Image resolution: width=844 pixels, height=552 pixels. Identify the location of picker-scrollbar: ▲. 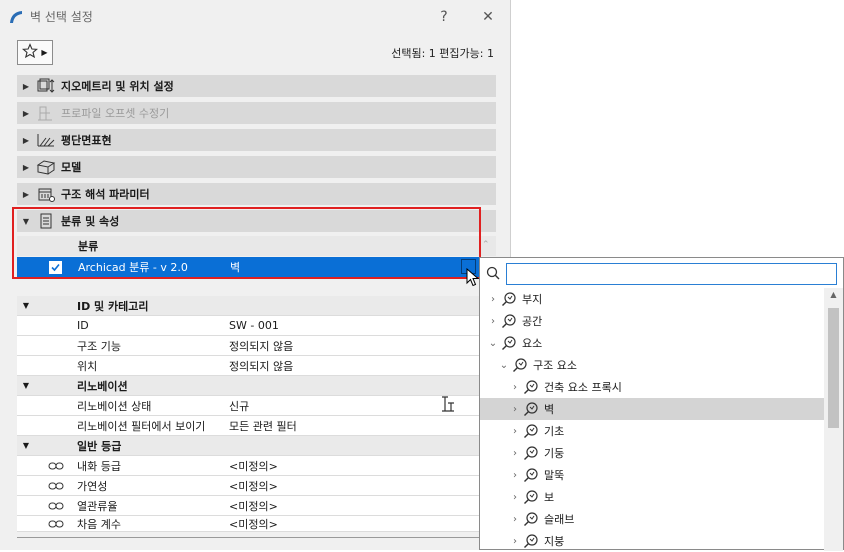
(833, 419).